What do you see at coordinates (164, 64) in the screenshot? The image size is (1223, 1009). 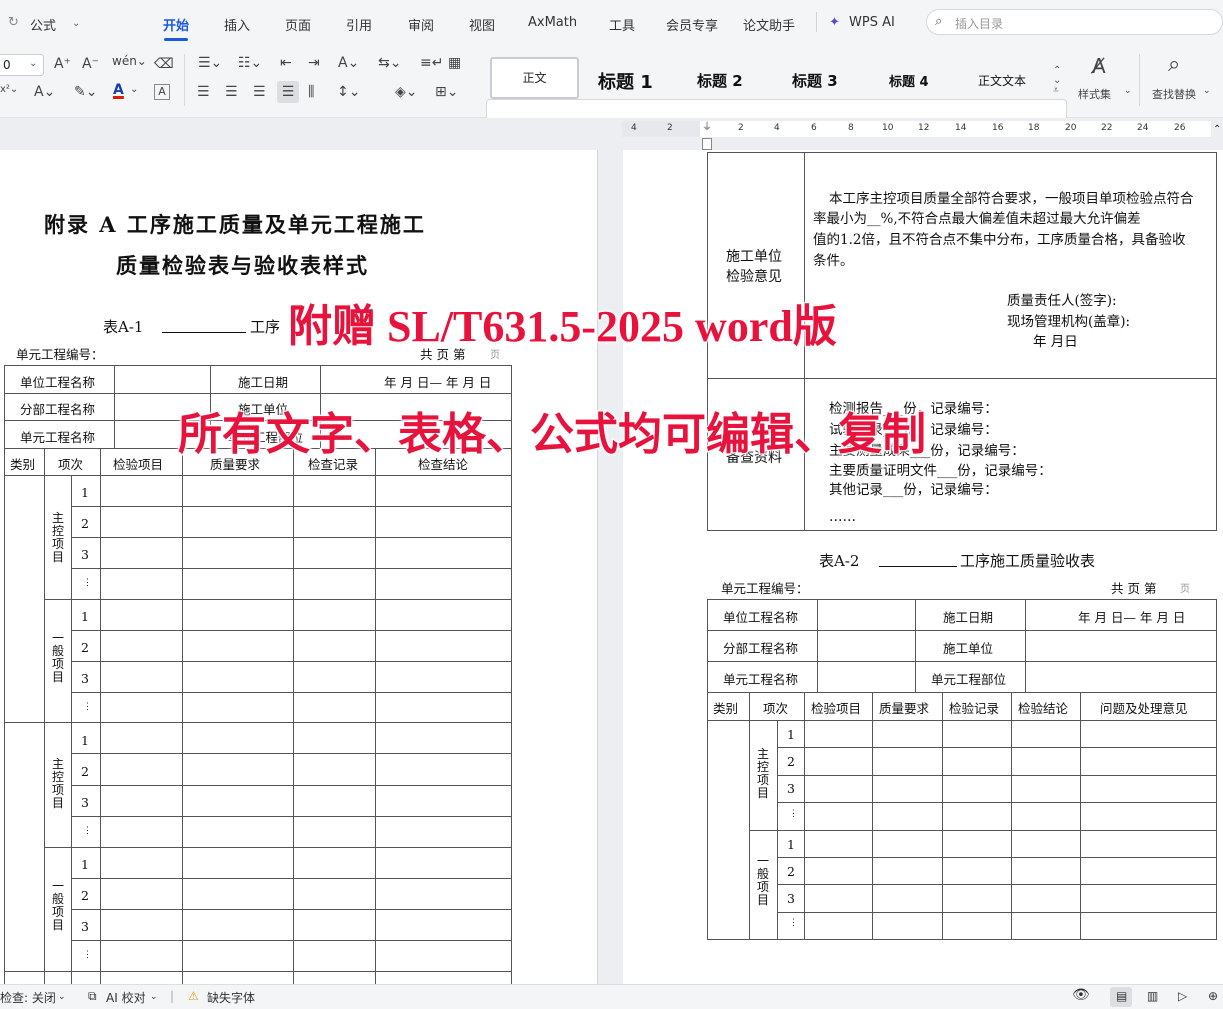 I see `clear-format-icon: ⌫` at bounding box center [164, 64].